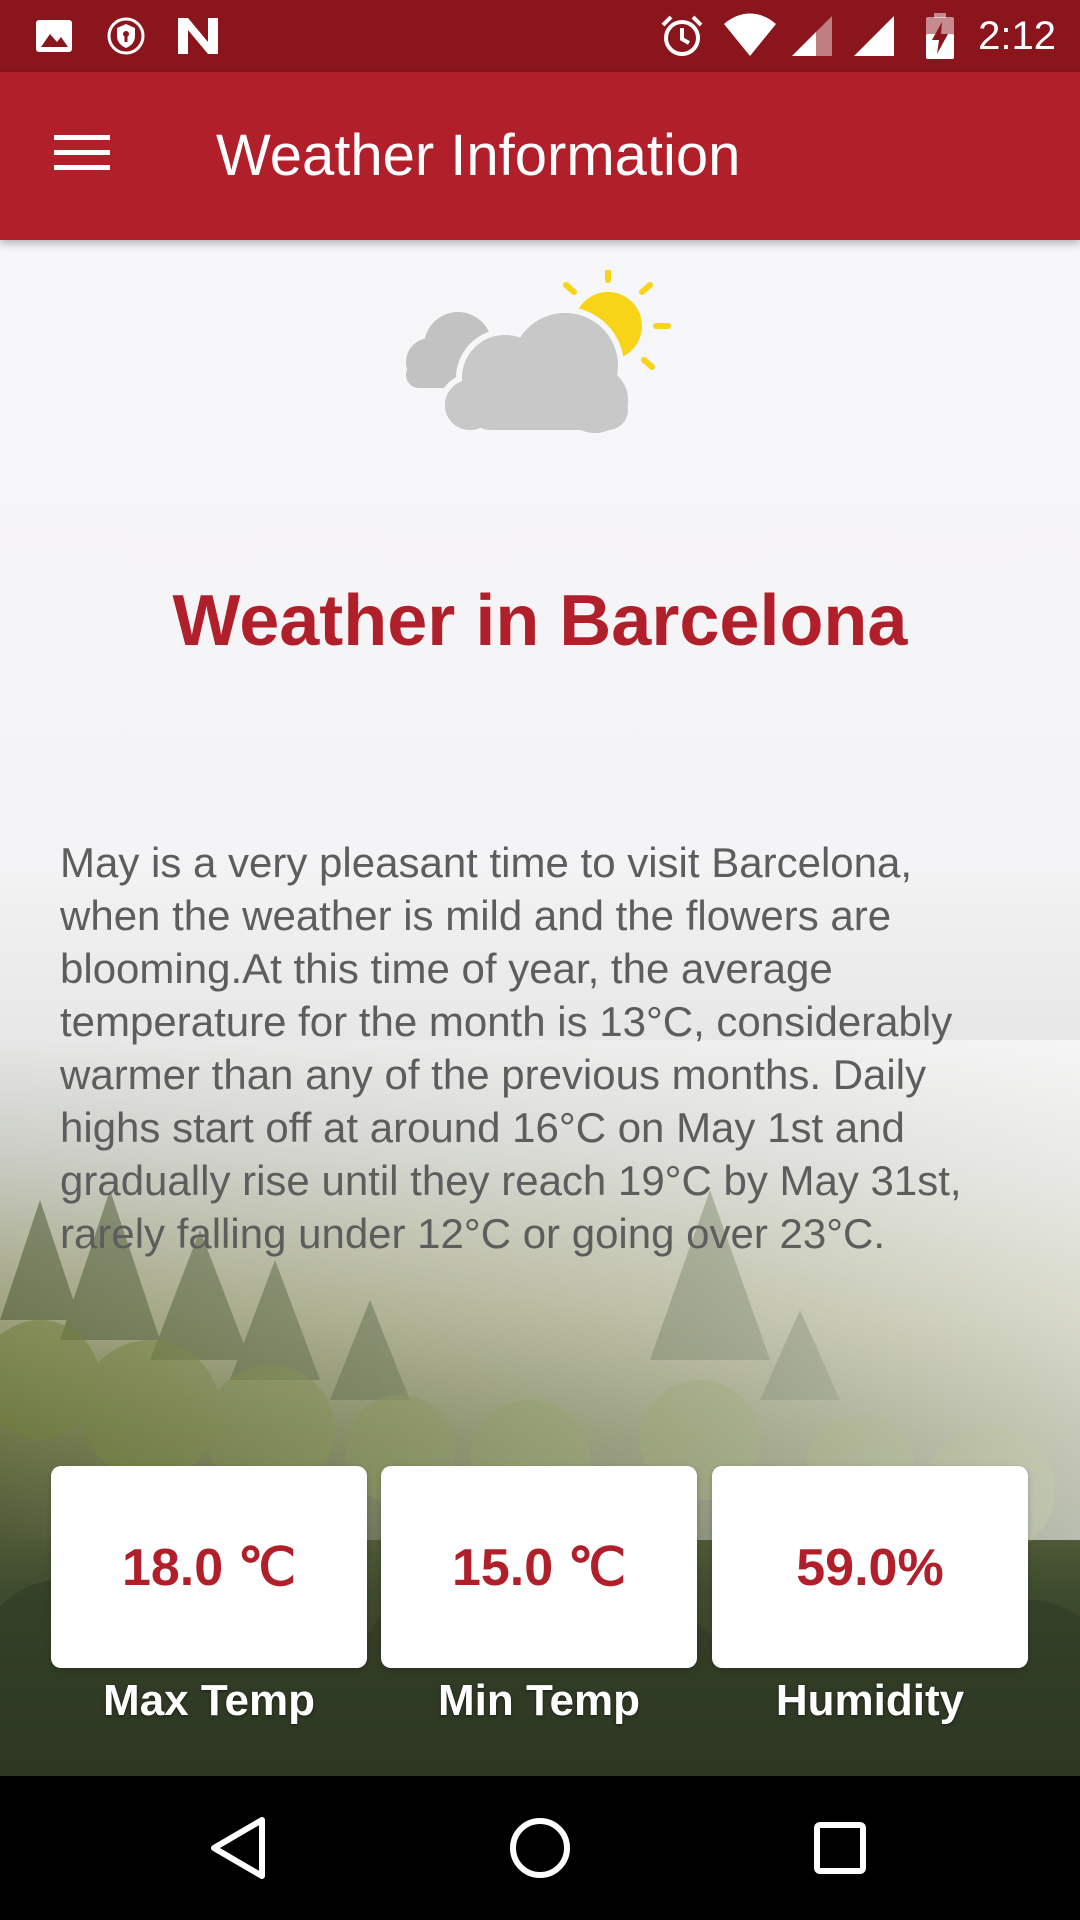 The height and width of the screenshot is (1920, 1080). Describe the element at coordinates (82, 152) in the screenshot. I see `hamburger-menu-icon` at that location.